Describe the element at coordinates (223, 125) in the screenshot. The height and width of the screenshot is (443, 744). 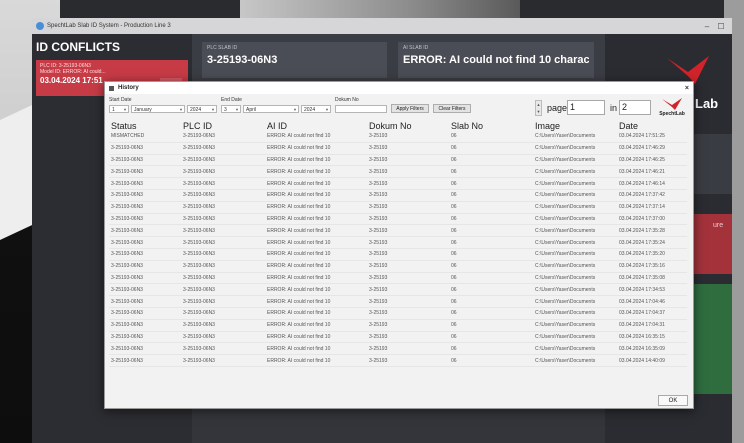
I see `column-header-plc-id: PLC ID` at that location.